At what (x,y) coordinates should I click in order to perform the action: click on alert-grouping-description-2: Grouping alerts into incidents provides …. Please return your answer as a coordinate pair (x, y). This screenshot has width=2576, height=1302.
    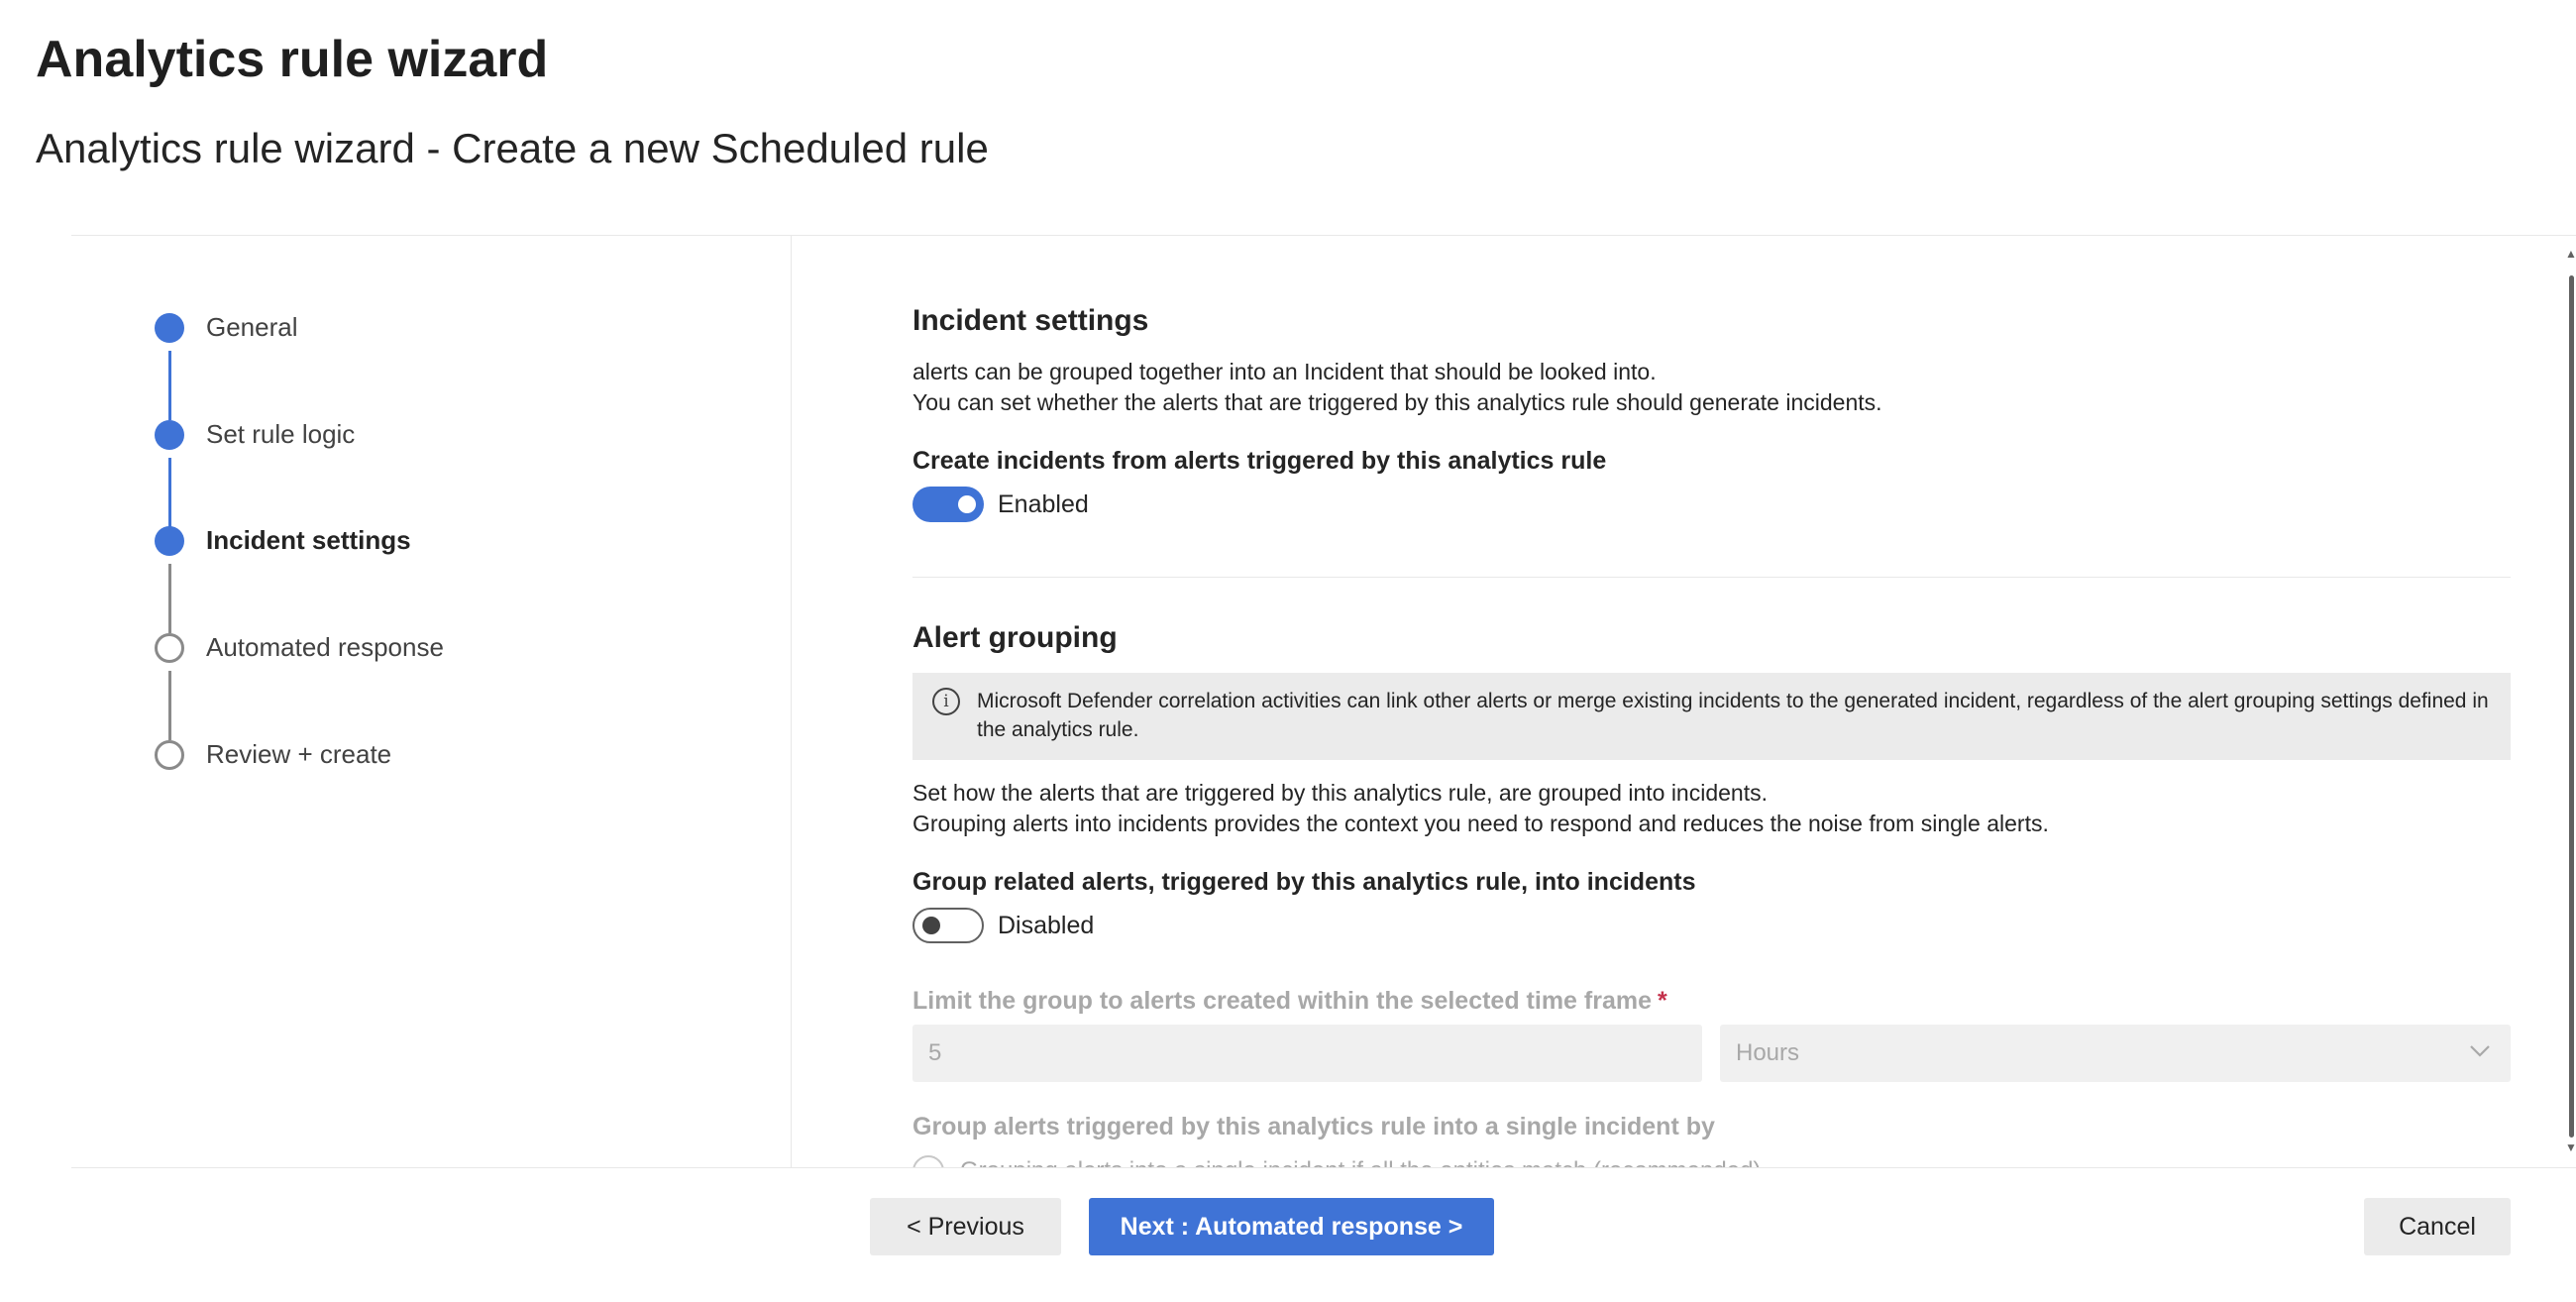
    Looking at the image, I should click on (1481, 823).